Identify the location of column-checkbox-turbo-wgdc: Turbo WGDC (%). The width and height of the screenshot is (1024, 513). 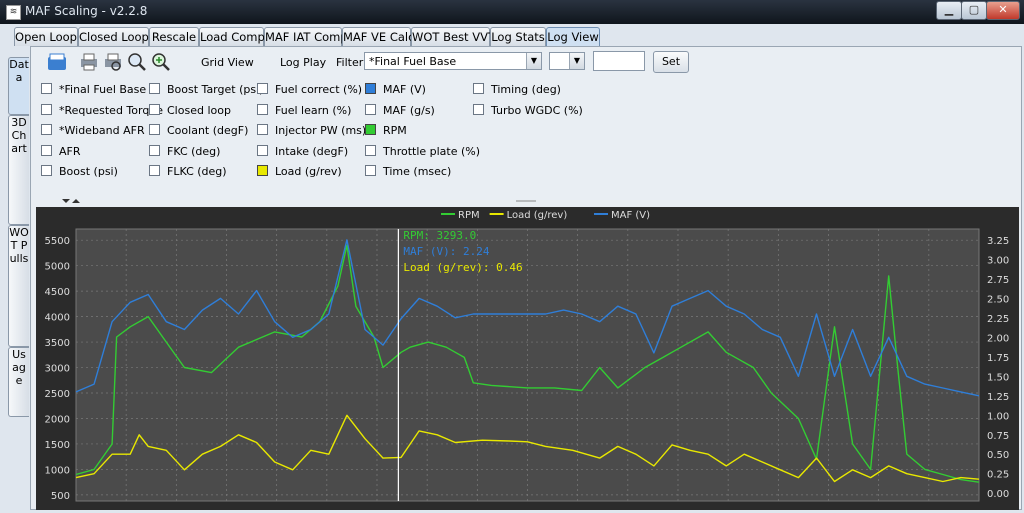
(528, 110).